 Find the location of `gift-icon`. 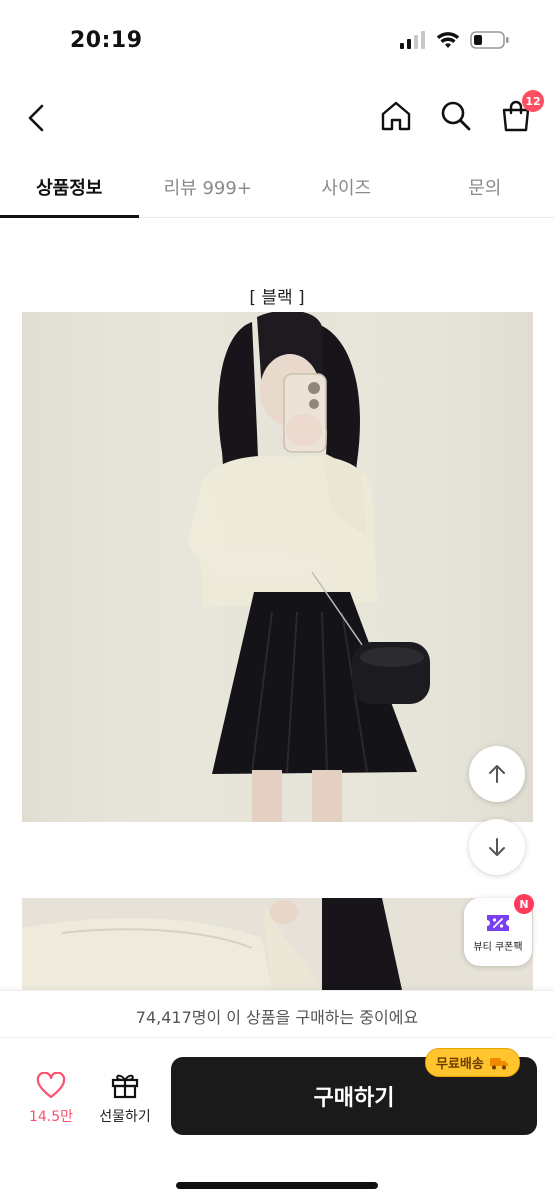

gift-icon is located at coordinates (125, 1086).